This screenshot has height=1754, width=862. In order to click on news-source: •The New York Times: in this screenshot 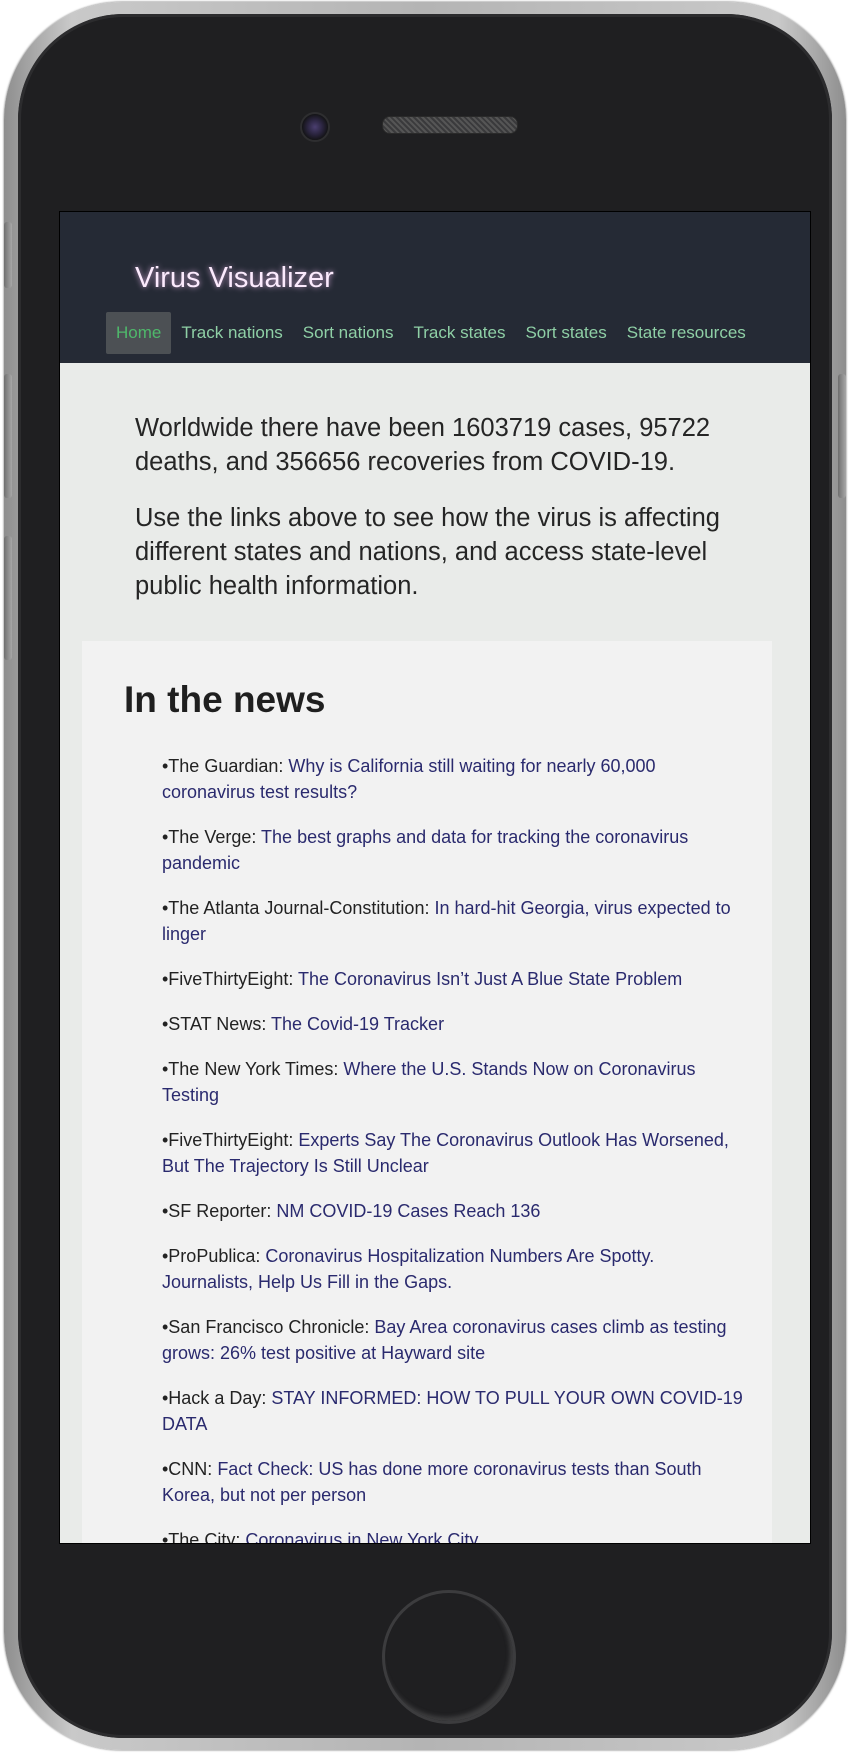, I will do `click(253, 1069)`.